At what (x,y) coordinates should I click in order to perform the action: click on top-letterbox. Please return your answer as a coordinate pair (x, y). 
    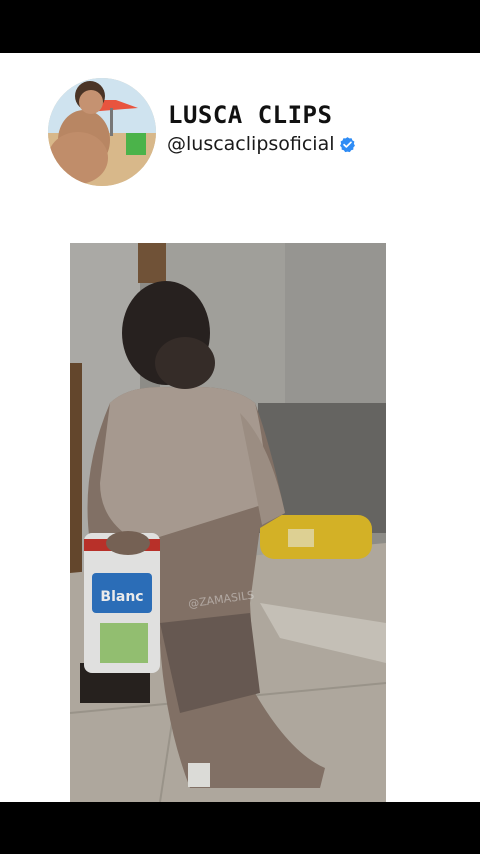
    Looking at the image, I should click on (240, 26).